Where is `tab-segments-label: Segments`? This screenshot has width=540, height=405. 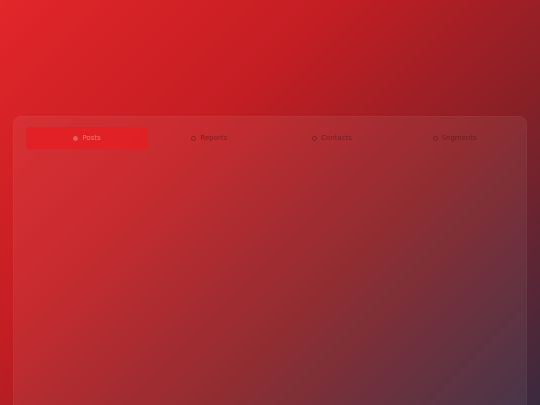
tab-segments-label: Segments is located at coordinates (459, 138).